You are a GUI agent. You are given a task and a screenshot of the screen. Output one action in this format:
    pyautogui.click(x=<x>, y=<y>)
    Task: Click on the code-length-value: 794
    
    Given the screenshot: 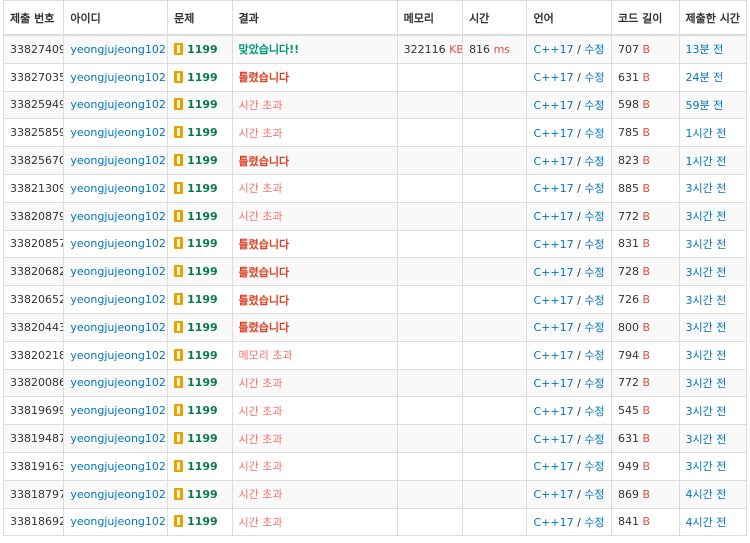 What is the action you would take?
    pyautogui.click(x=629, y=355)
    